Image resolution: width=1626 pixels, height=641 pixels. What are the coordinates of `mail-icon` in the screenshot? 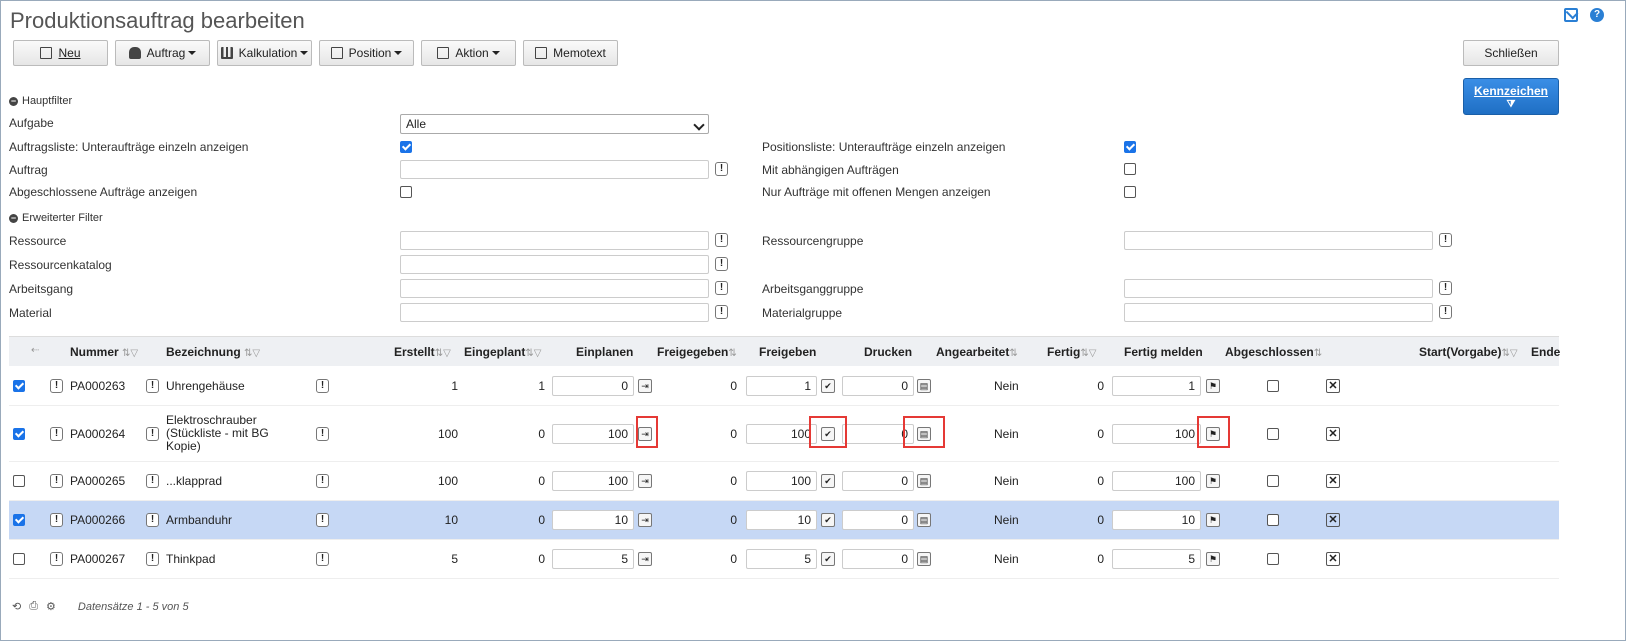 It's located at (1571, 15).